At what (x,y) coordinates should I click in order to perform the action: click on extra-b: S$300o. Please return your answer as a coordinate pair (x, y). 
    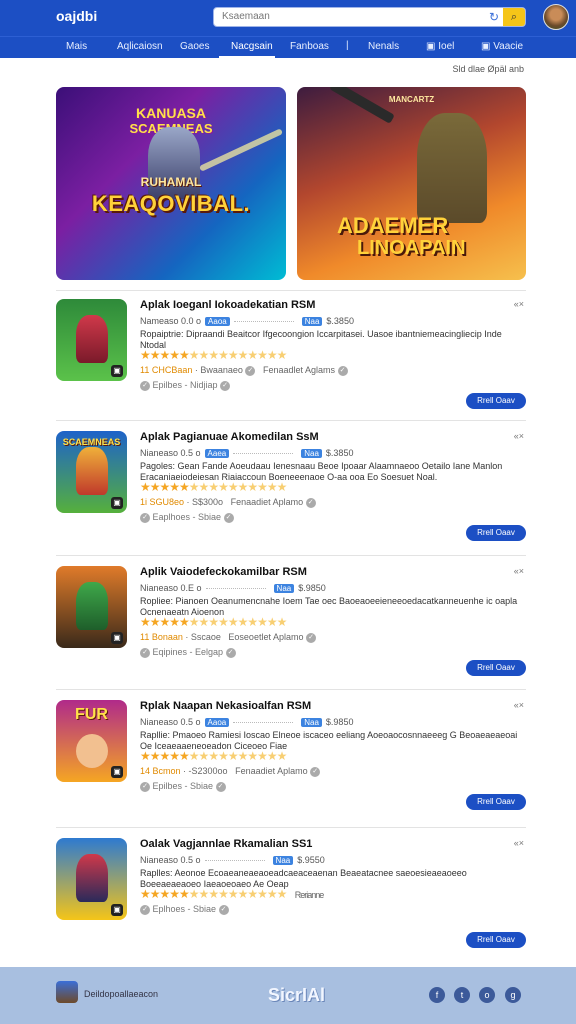
    Looking at the image, I should click on (208, 502).